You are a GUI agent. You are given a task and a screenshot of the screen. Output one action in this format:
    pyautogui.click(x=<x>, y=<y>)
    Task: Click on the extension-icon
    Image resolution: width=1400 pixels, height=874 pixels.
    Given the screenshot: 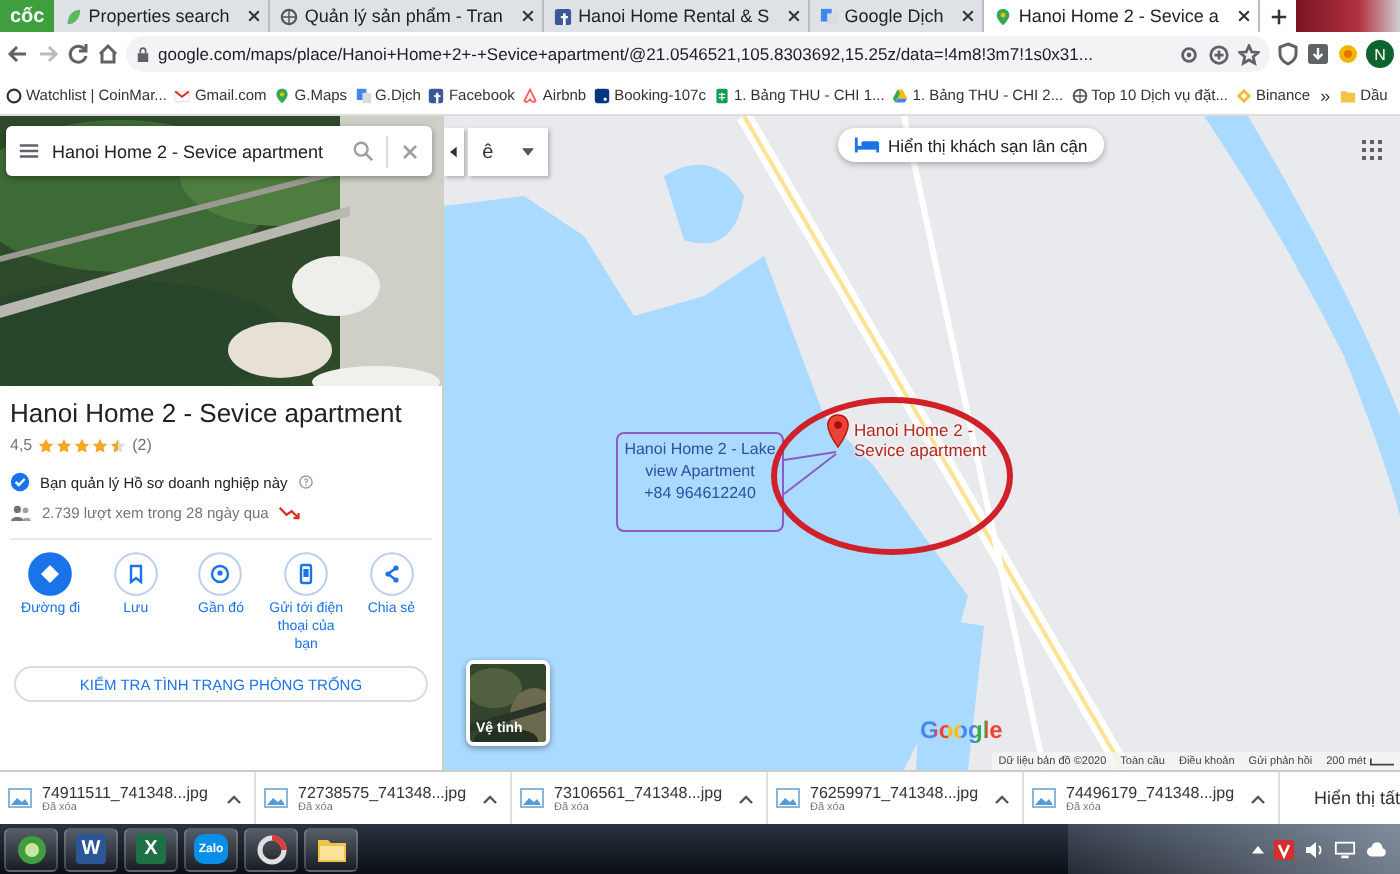 What is the action you would take?
    pyautogui.click(x=1348, y=54)
    